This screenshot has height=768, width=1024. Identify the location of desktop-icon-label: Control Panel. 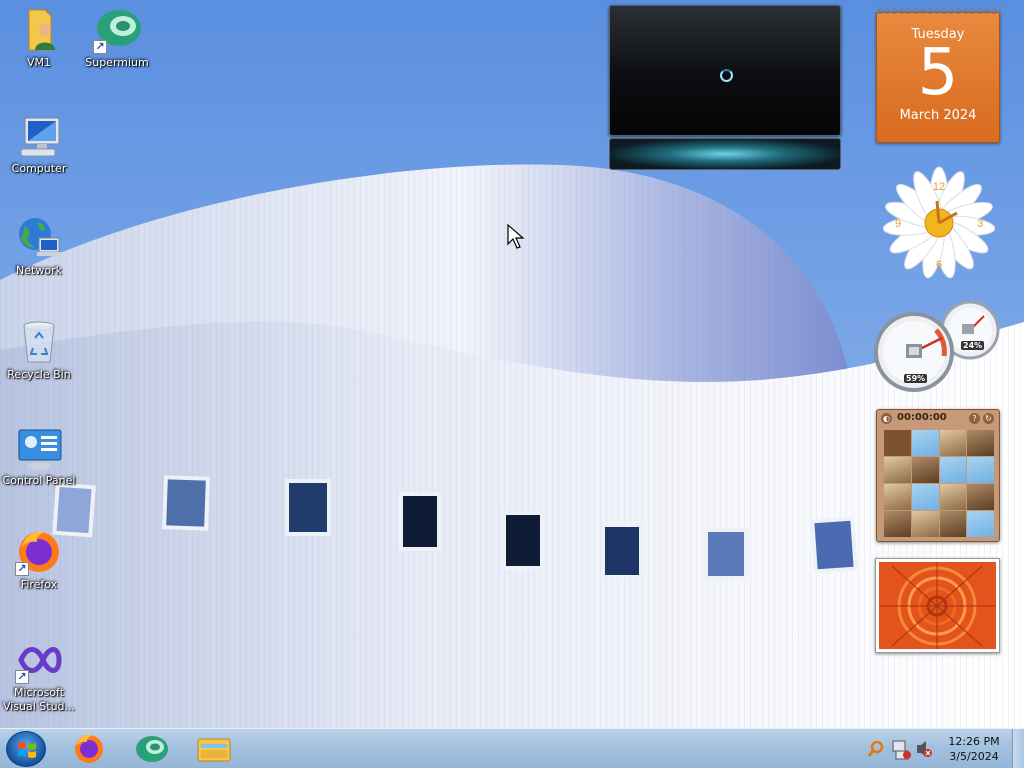
(39, 480).